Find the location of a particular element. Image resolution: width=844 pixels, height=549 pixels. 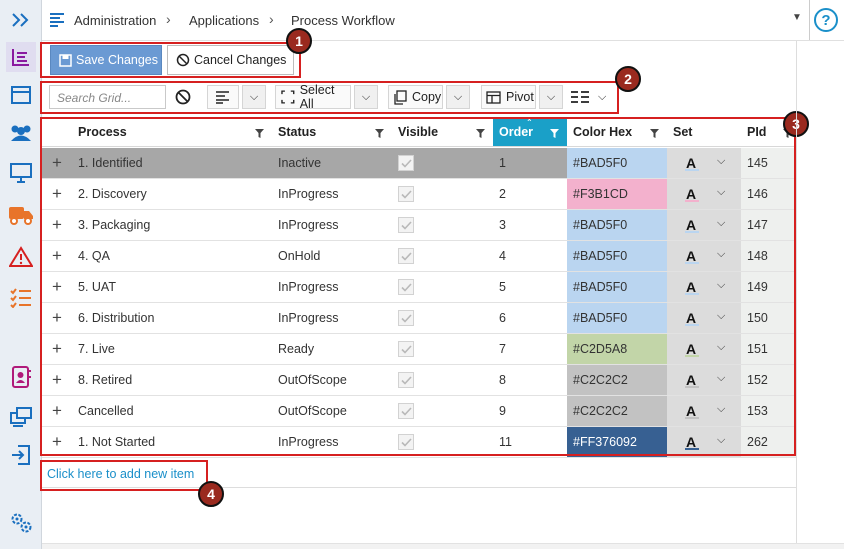

sidebar-item-users is located at coordinates (21, 133).